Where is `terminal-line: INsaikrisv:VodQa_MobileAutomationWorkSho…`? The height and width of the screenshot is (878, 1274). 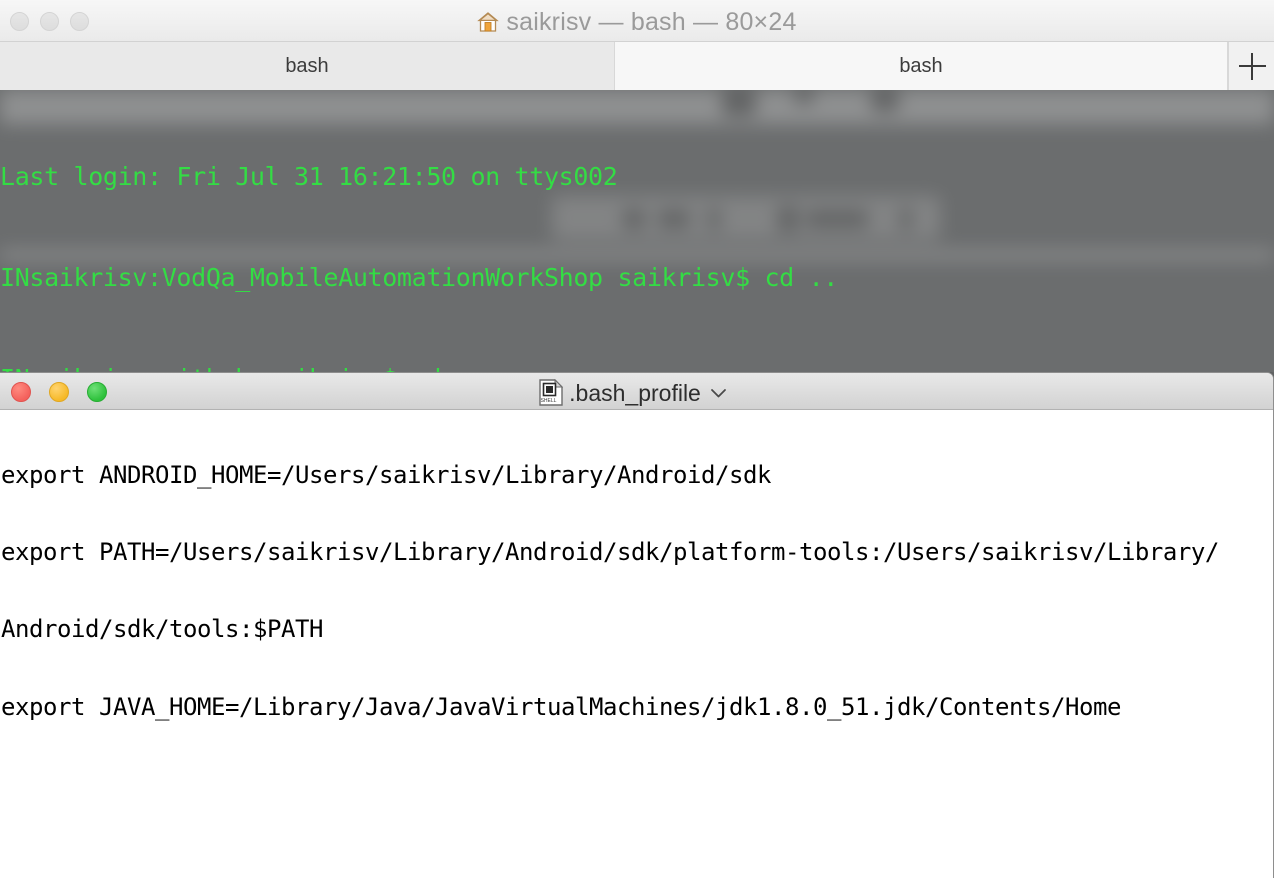 terminal-line: INsaikrisv:VodQa_MobileAutomationWorkSho… is located at coordinates (419, 277).